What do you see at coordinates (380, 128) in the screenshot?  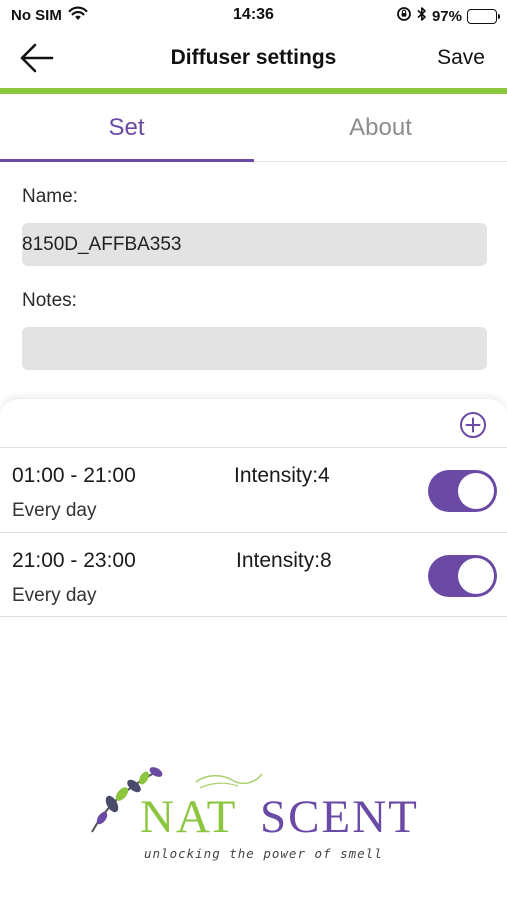 I see `tab-about: About` at bounding box center [380, 128].